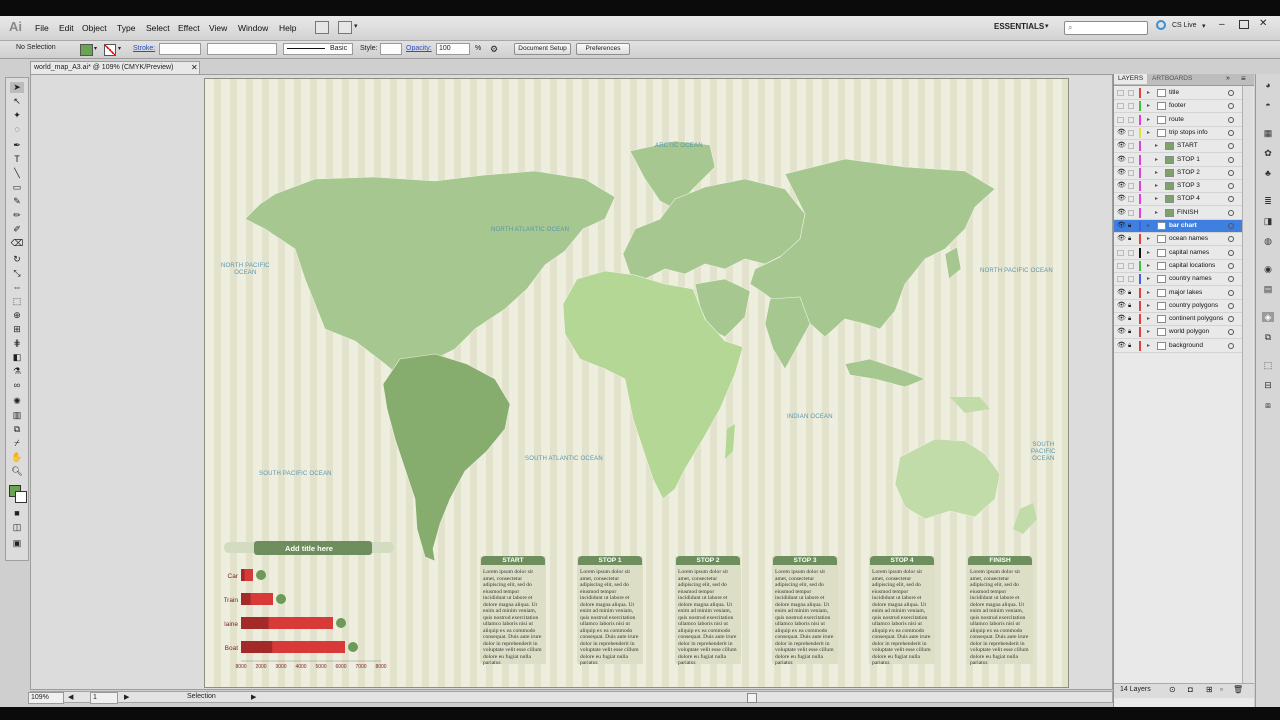 The width and height of the screenshot is (1280, 720). What do you see at coordinates (1178, 107) in the screenshot?
I see `layer-row: ▸ footer` at bounding box center [1178, 107].